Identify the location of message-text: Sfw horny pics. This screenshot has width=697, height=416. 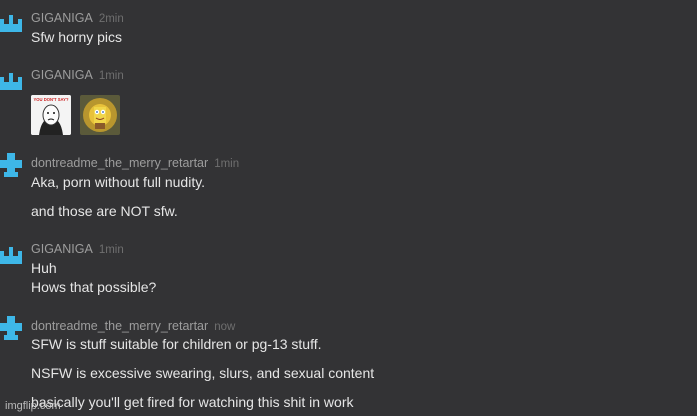
(77, 37).